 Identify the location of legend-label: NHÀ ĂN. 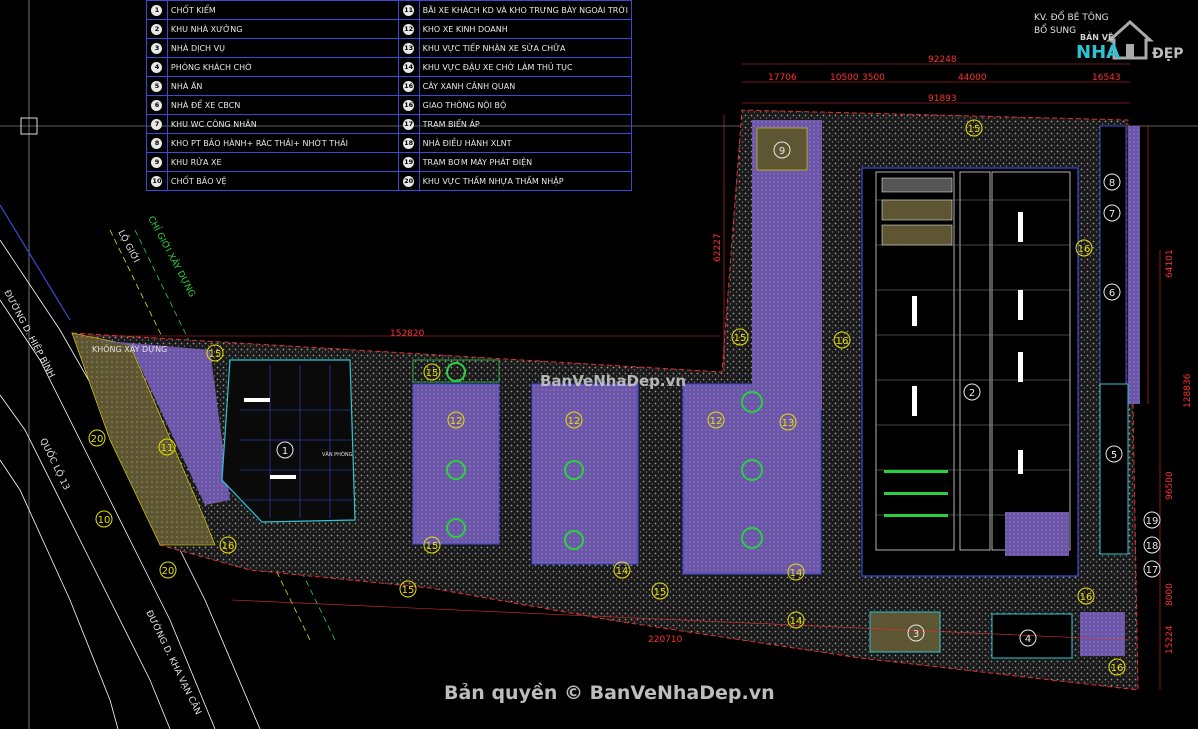
(282, 86).